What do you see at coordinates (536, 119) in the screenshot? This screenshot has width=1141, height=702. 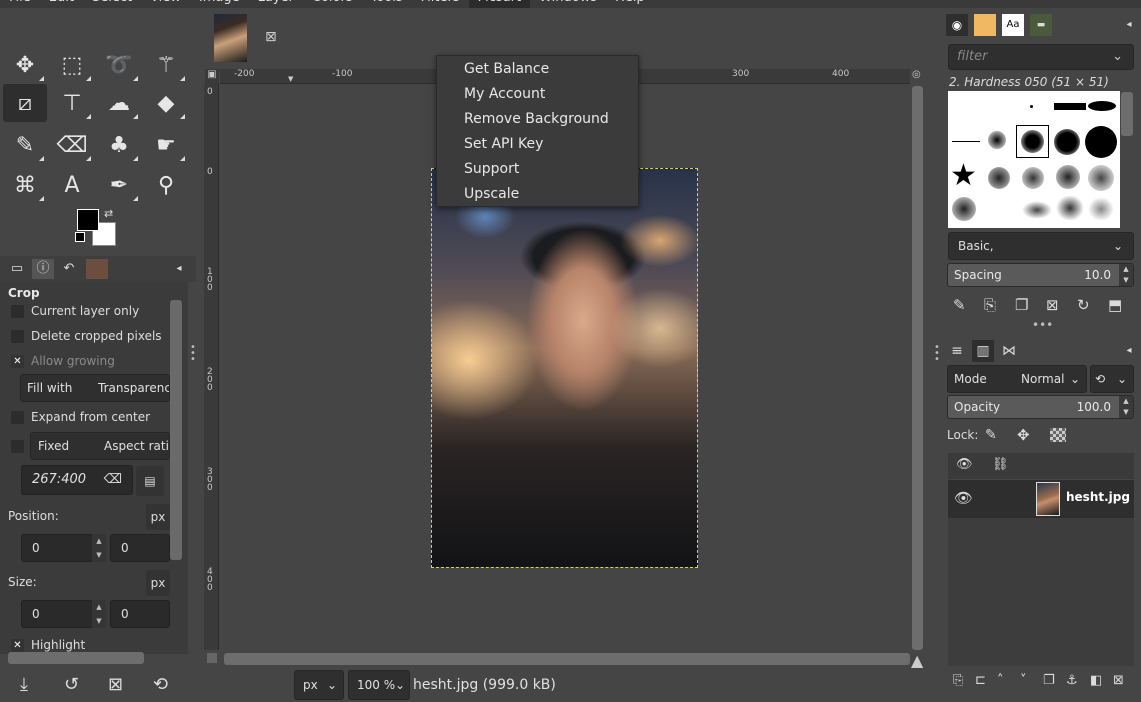 I see `menu-item-remove-background: Remove Background` at bounding box center [536, 119].